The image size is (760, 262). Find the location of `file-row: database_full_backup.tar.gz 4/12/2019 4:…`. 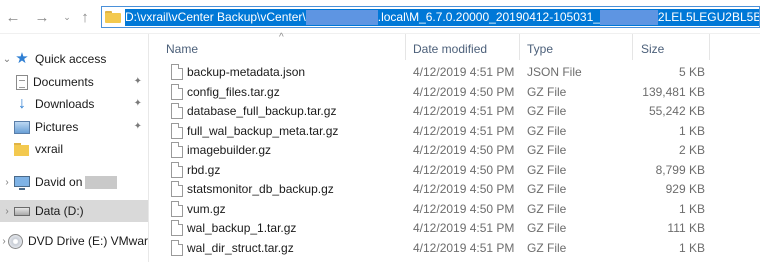

file-row: database_full_backup.tar.gz 4/12/2019 4:… is located at coordinates (454, 112).